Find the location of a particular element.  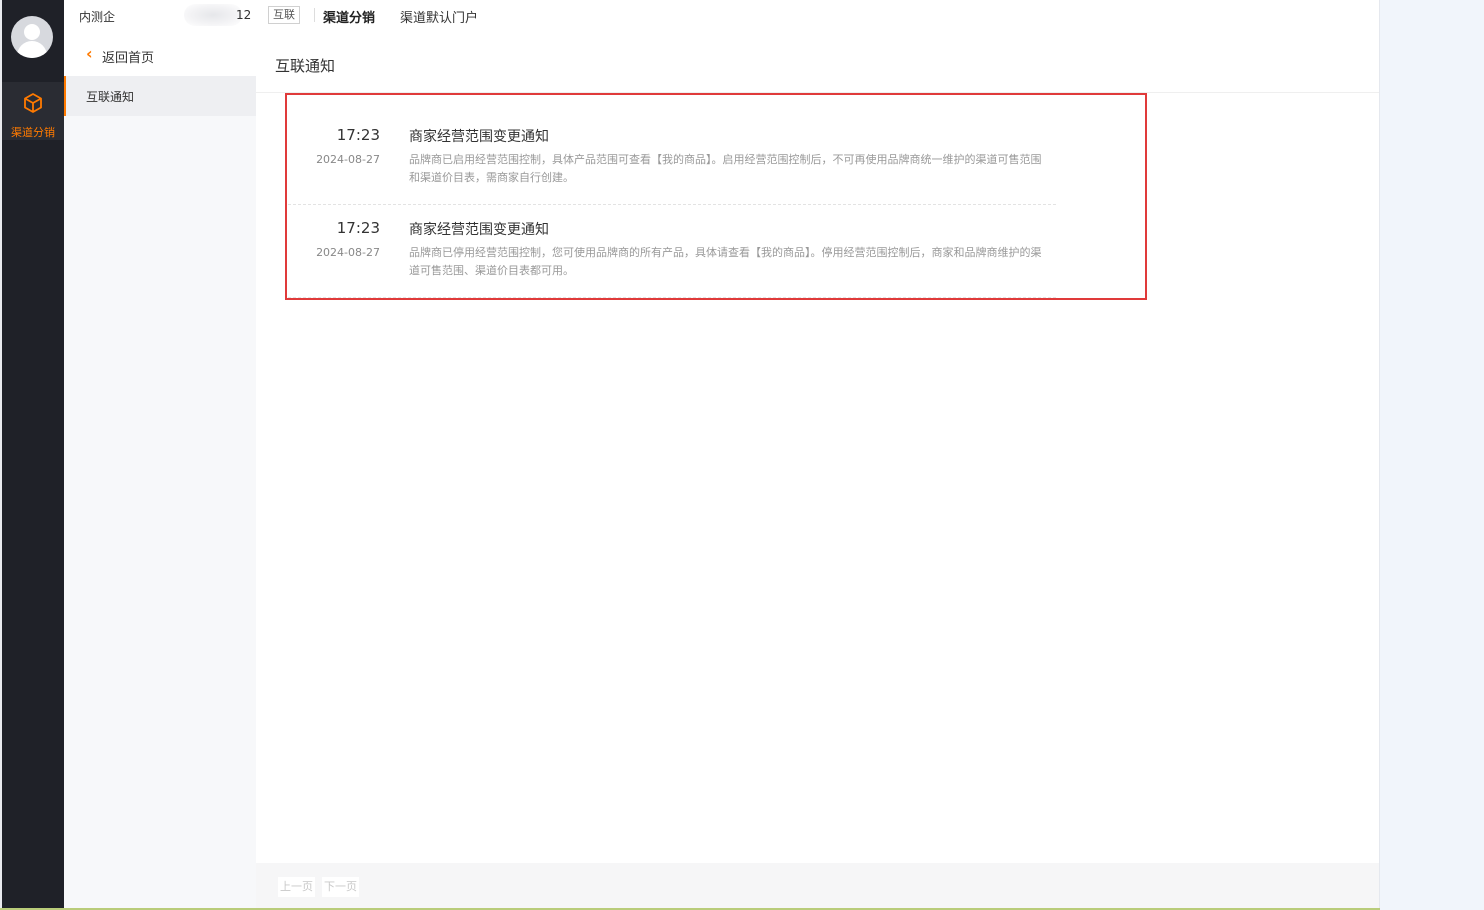

avatar-body is located at coordinates (32, 49).